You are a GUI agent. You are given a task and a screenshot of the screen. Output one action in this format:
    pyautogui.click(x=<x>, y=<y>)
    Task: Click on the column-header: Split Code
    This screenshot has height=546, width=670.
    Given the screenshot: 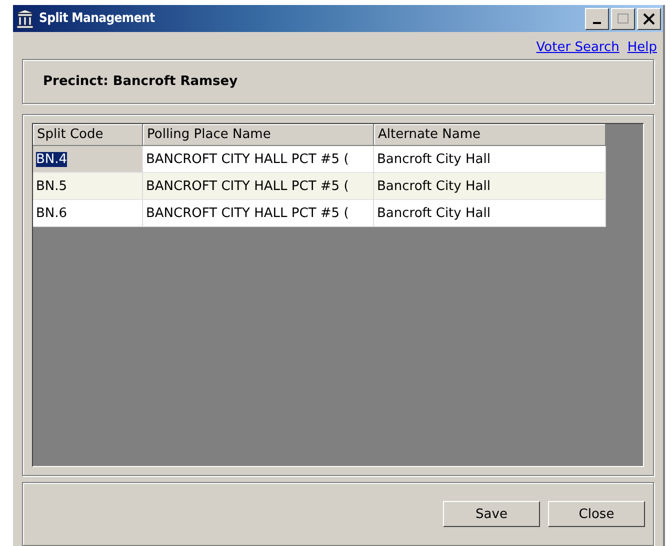 What is the action you would take?
    pyautogui.click(x=88, y=135)
    